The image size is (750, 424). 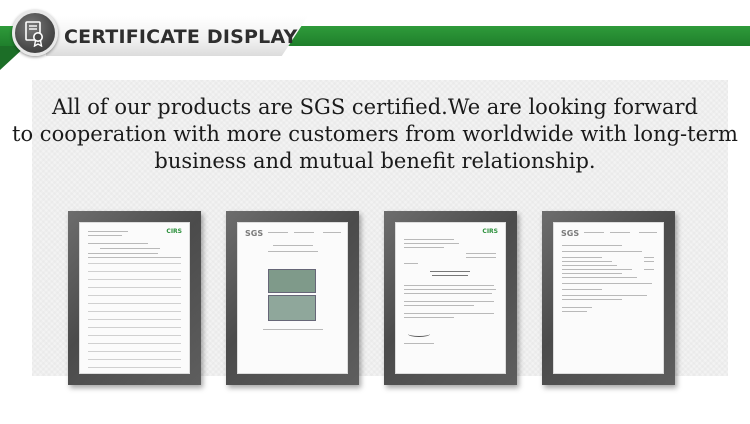 I want to click on certificate-document-3: CIRS, so click(x=450, y=298).